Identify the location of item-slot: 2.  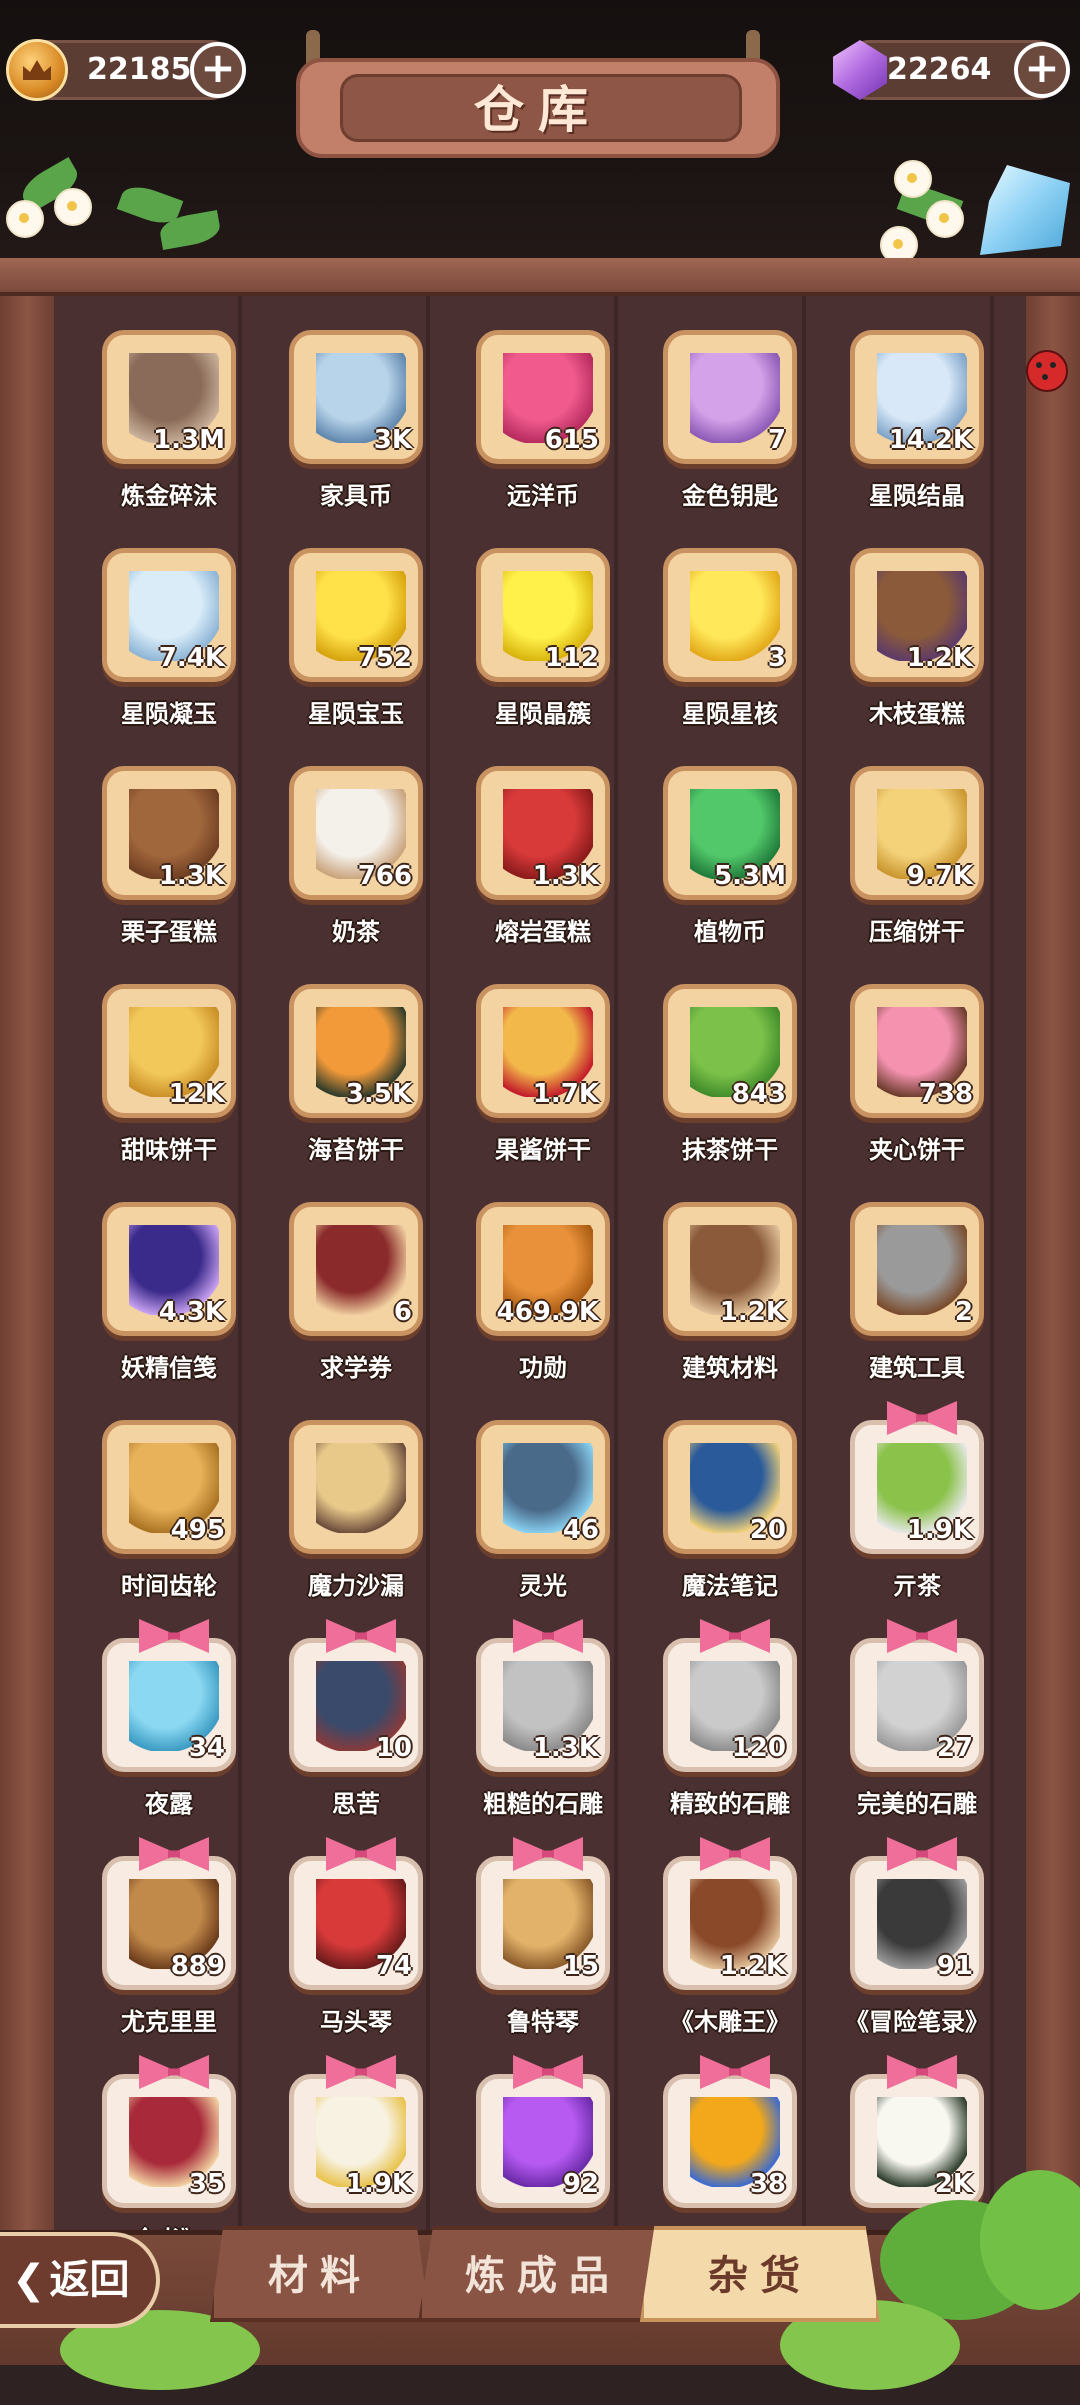
(917, 1269).